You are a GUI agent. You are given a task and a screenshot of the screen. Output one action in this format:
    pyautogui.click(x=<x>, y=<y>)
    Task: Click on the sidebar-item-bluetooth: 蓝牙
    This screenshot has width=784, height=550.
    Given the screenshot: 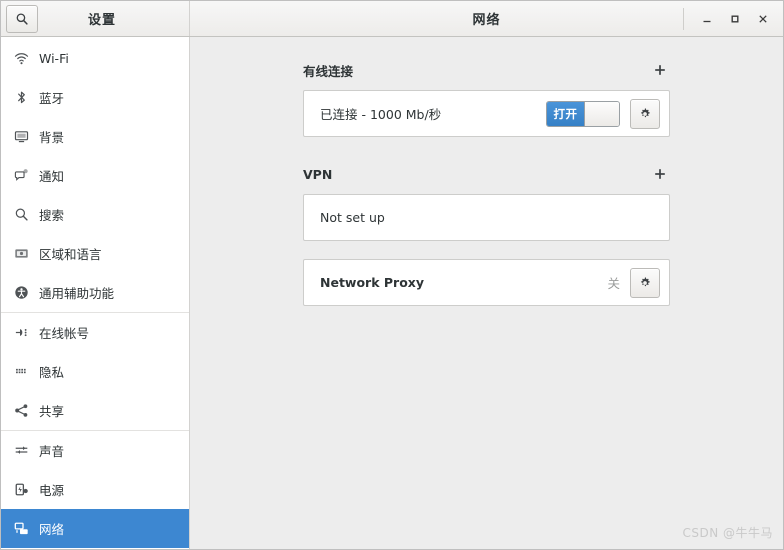 What is the action you would take?
    pyautogui.click(x=95, y=97)
    